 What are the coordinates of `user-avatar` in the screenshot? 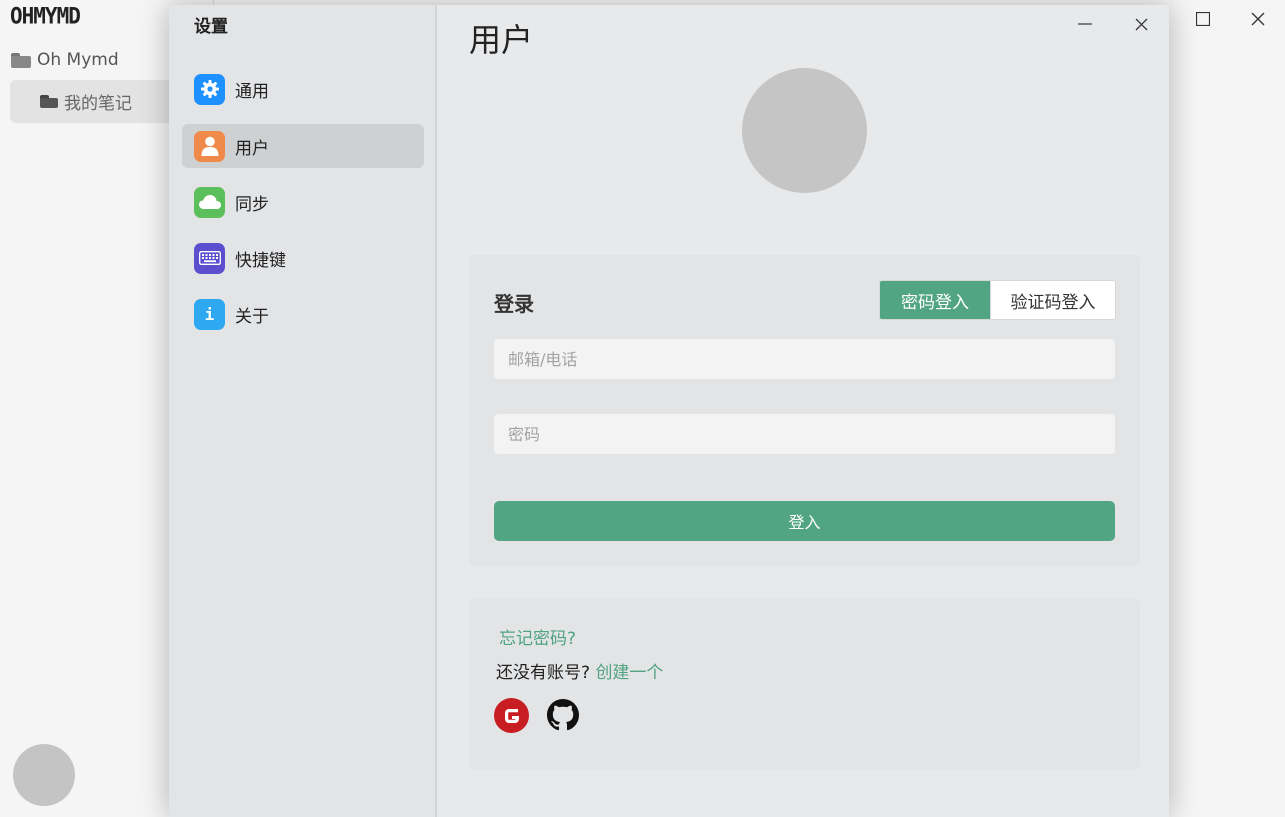 It's located at (804, 130).